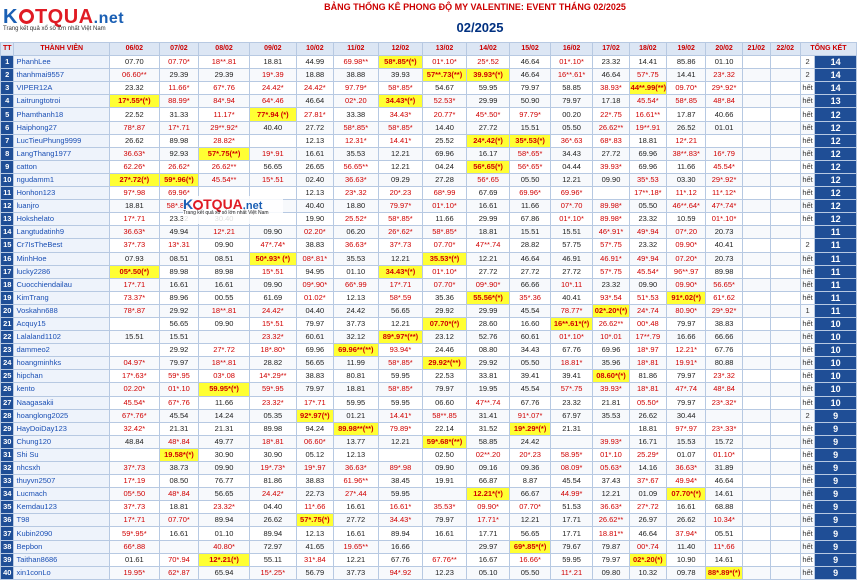 The image size is (861, 583). I want to click on total-score: 13, so click(835, 101).